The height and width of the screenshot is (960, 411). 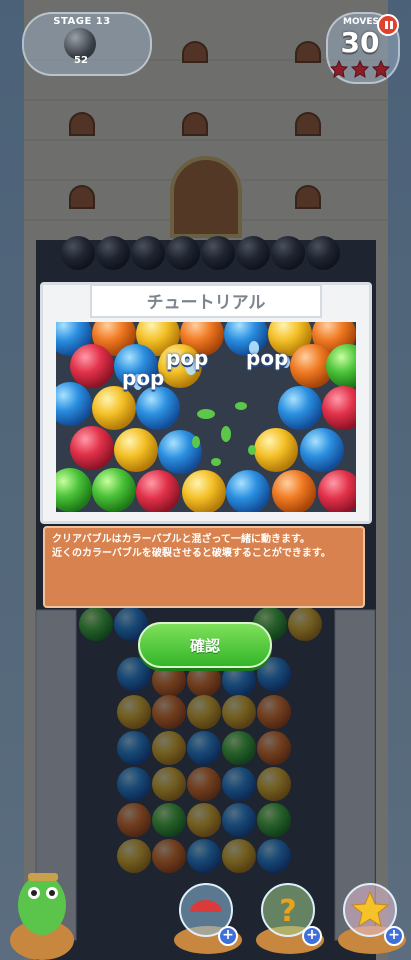 I want to click on pop-text-2: pop, so click(x=187, y=358).